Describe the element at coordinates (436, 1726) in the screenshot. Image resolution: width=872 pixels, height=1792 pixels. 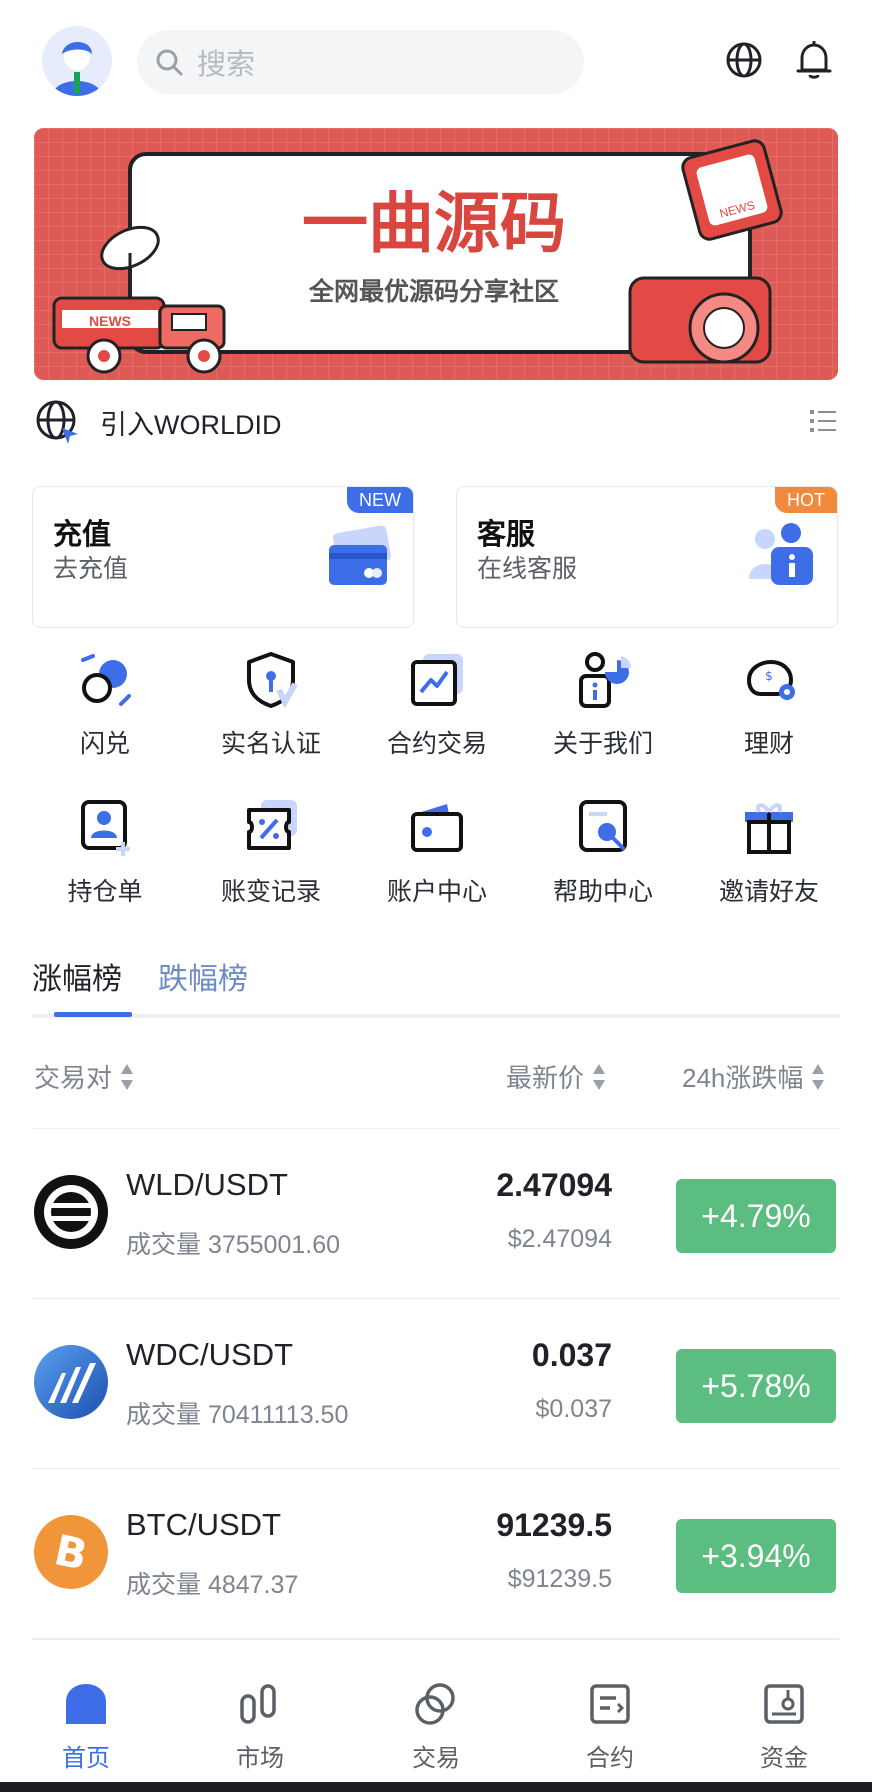
I see `nav-trade: 交易` at that location.